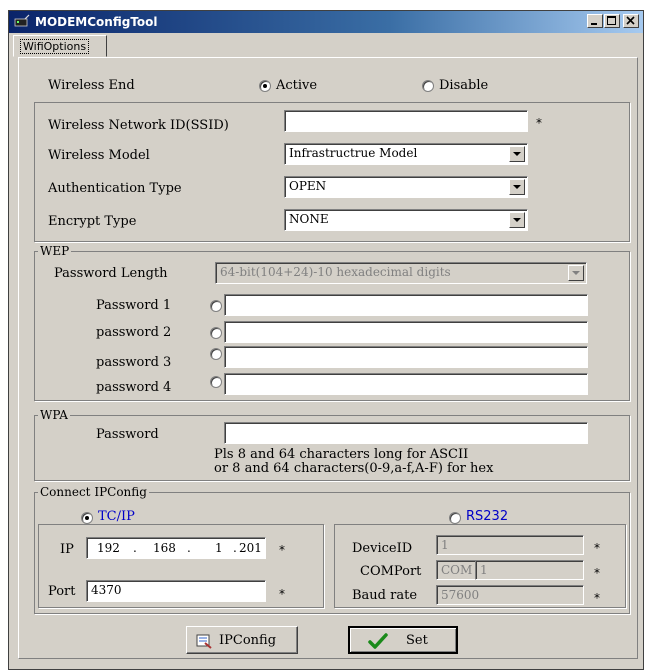 The width and height of the screenshot is (646, 670). Describe the element at coordinates (134, 362) in the screenshot. I see `wep-password-3-label: password 3` at that location.